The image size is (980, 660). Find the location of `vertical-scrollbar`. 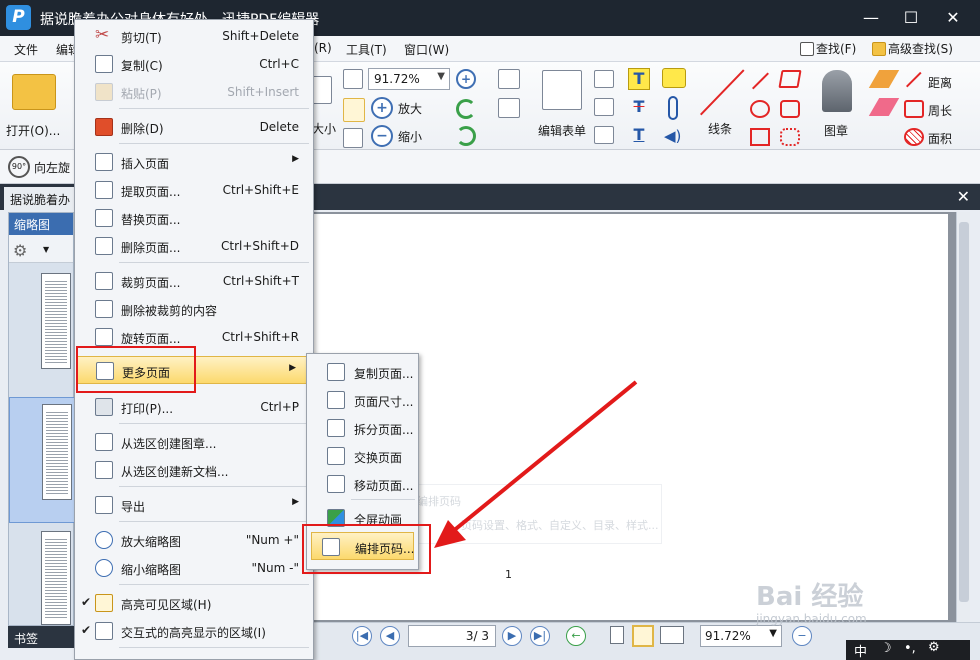

vertical-scrollbar is located at coordinates (963, 417).